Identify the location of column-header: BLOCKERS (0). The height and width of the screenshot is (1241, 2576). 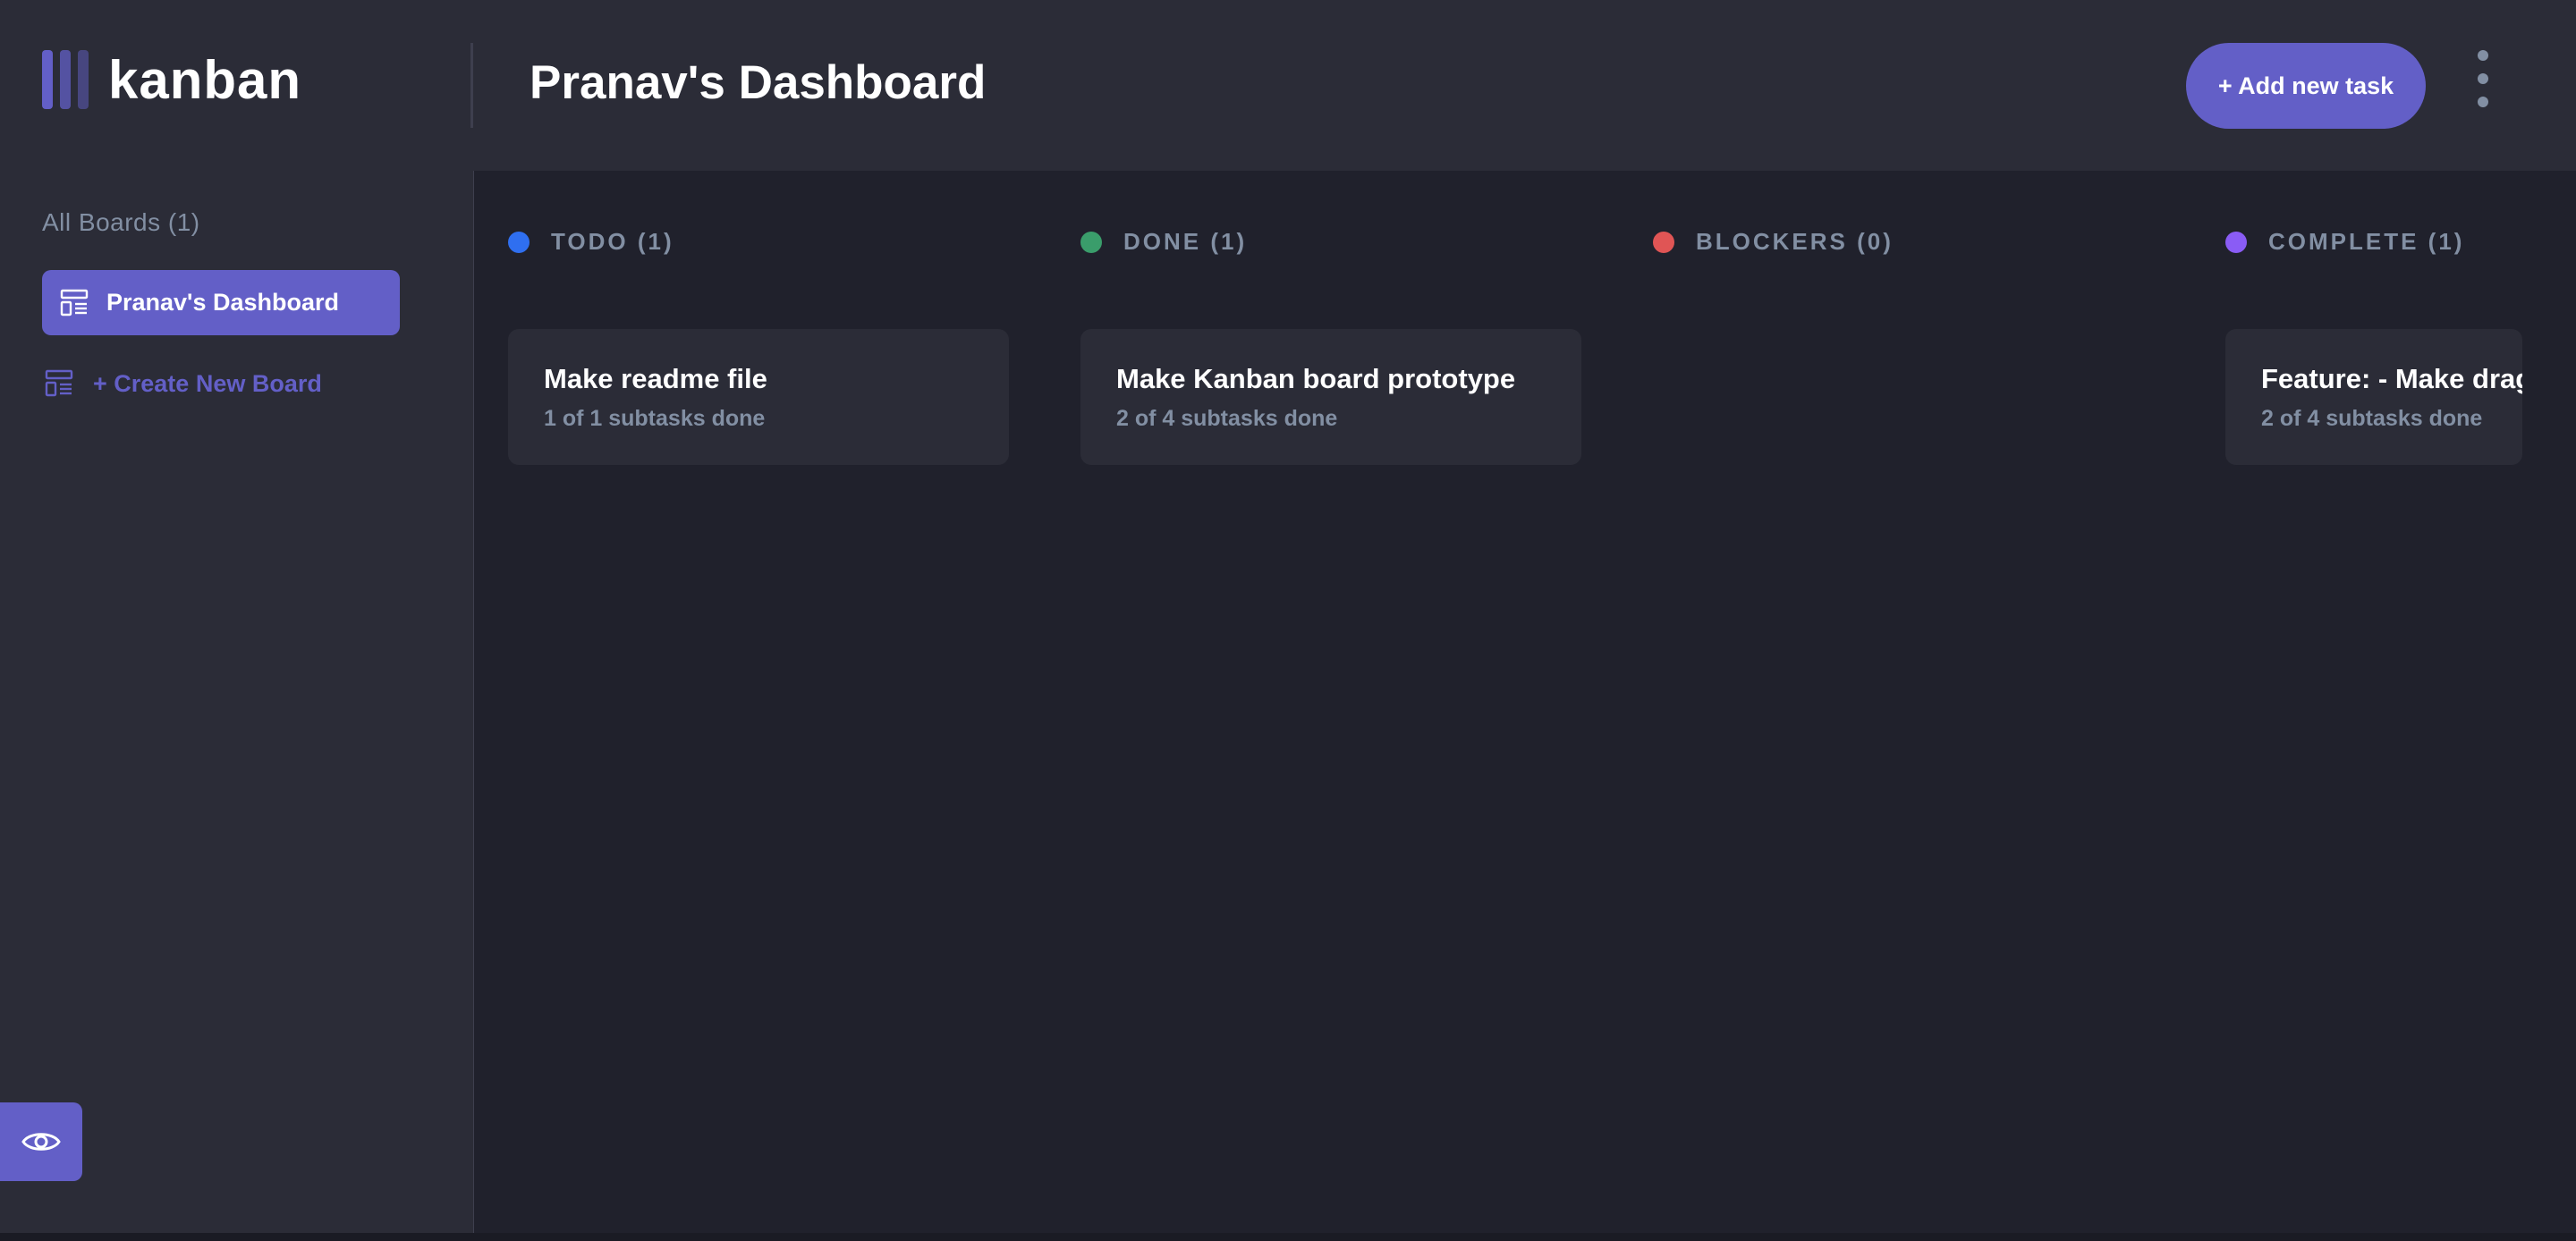
(1773, 242).